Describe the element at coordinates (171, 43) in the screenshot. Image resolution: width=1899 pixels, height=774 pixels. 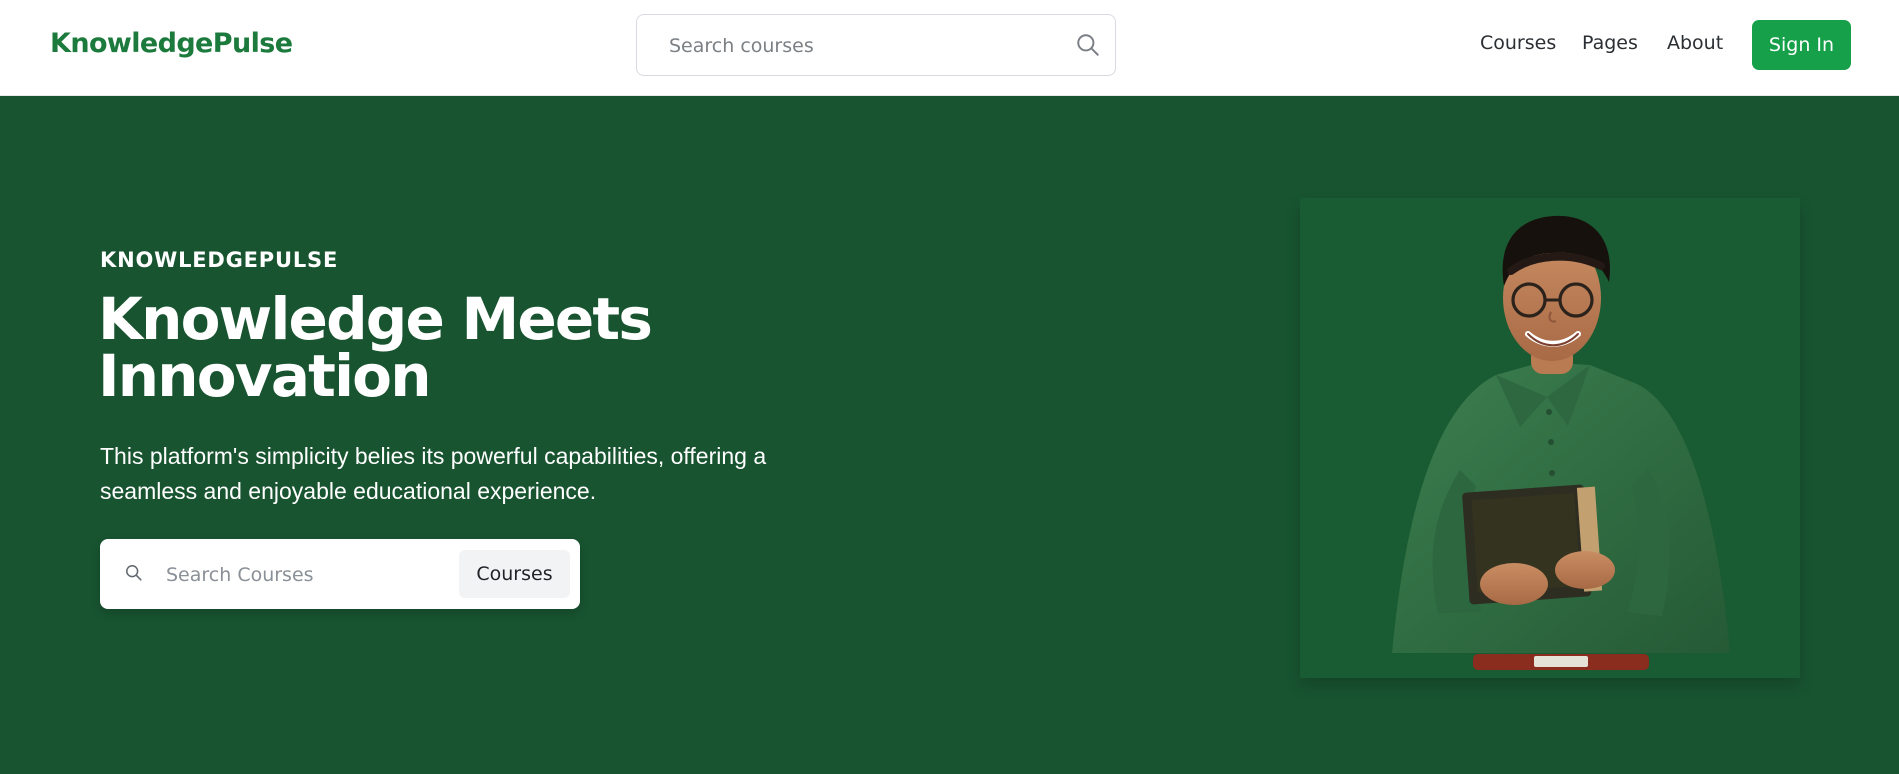
I see `site-logo: KnowledgePulse` at that location.